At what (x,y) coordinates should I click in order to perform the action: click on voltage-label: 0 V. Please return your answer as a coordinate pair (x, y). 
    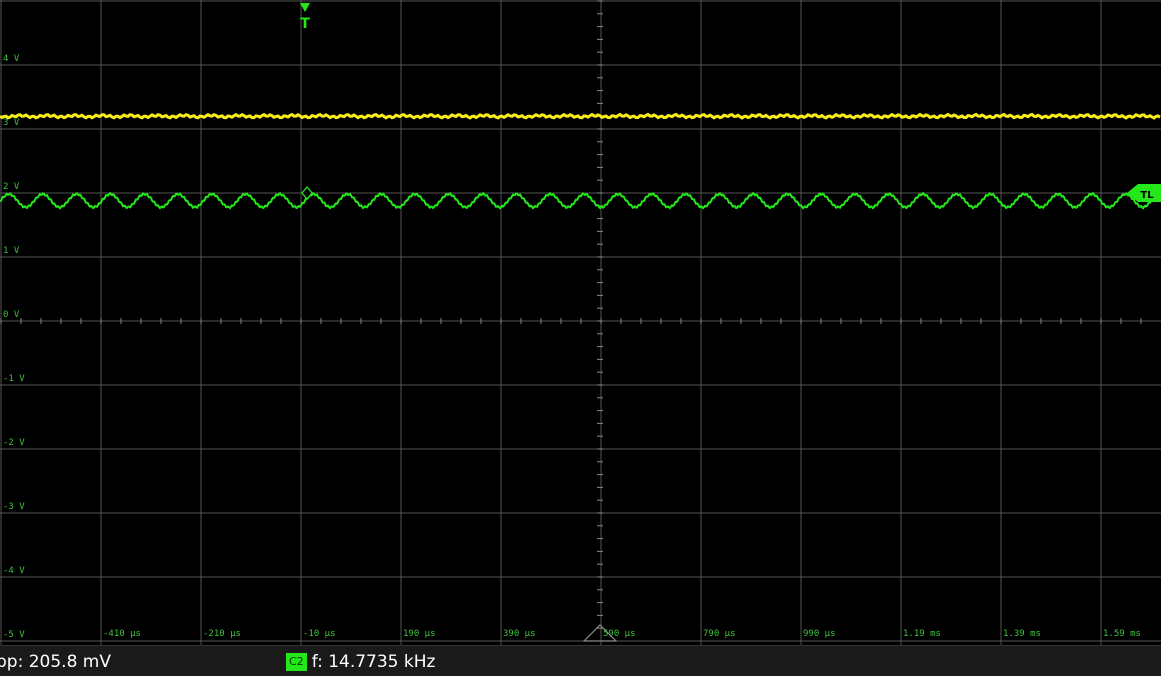
    Looking at the image, I should click on (11, 315).